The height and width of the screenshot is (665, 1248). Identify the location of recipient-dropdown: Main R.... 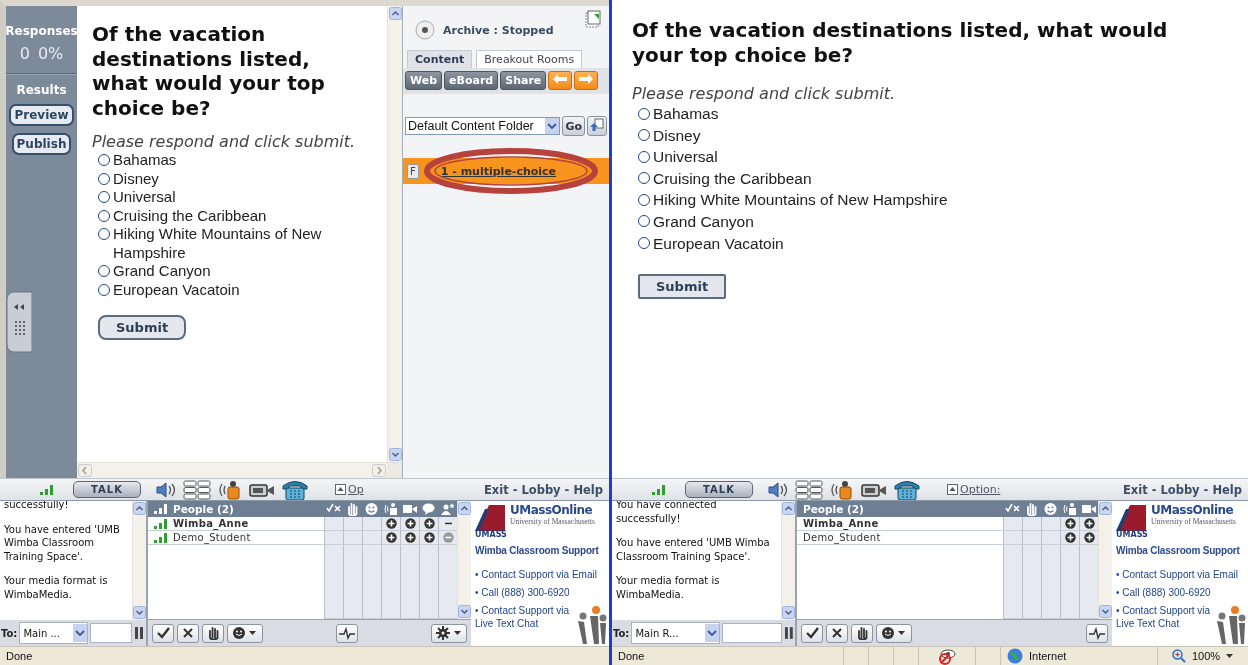
(676, 633).